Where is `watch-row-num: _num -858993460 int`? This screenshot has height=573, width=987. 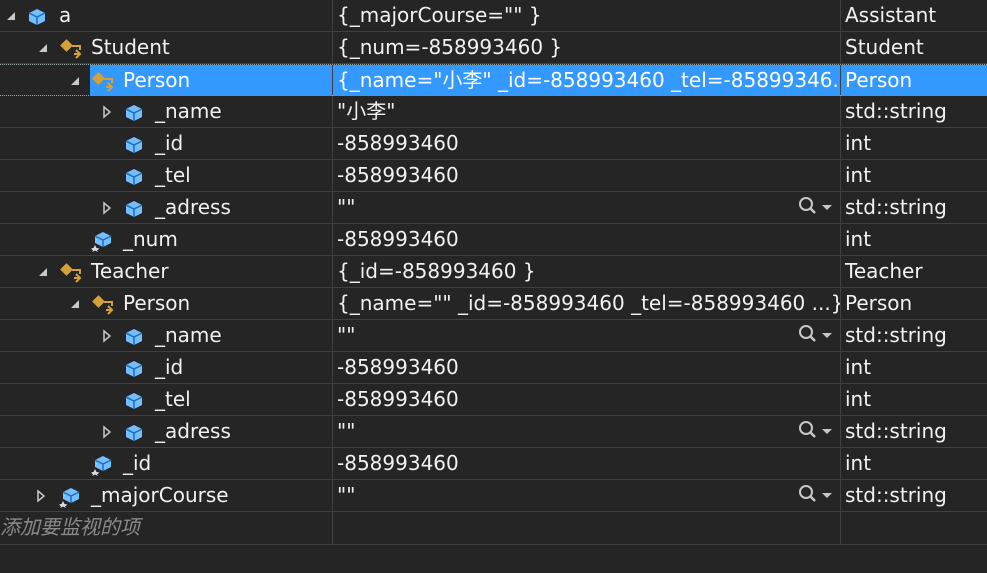 watch-row-num: _num -858993460 int is located at coordinates (493, 240).